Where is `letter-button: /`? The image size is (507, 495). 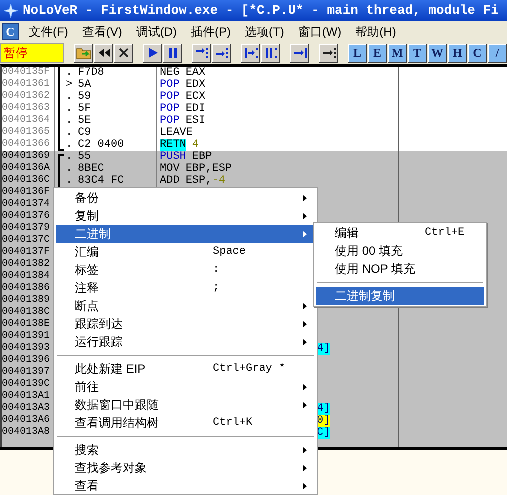 letter-button: / is located at coordinates (497, 53).